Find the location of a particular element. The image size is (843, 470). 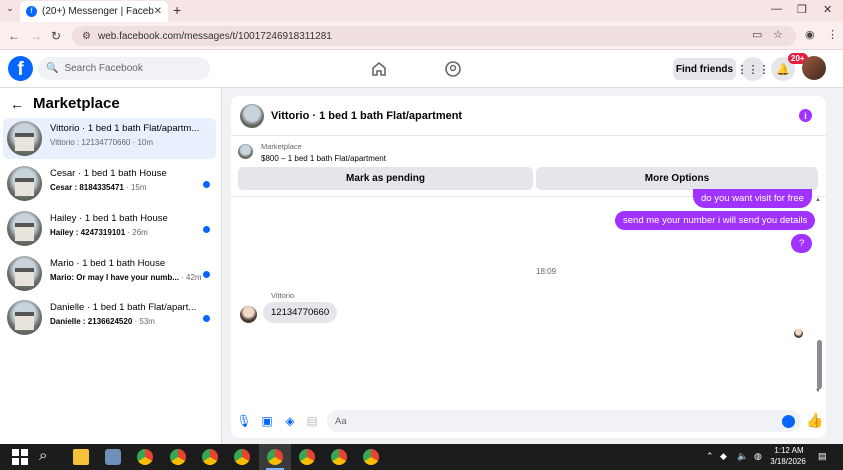

taskbar-search-icon: ⌕ is located at coordinates (43, 455).